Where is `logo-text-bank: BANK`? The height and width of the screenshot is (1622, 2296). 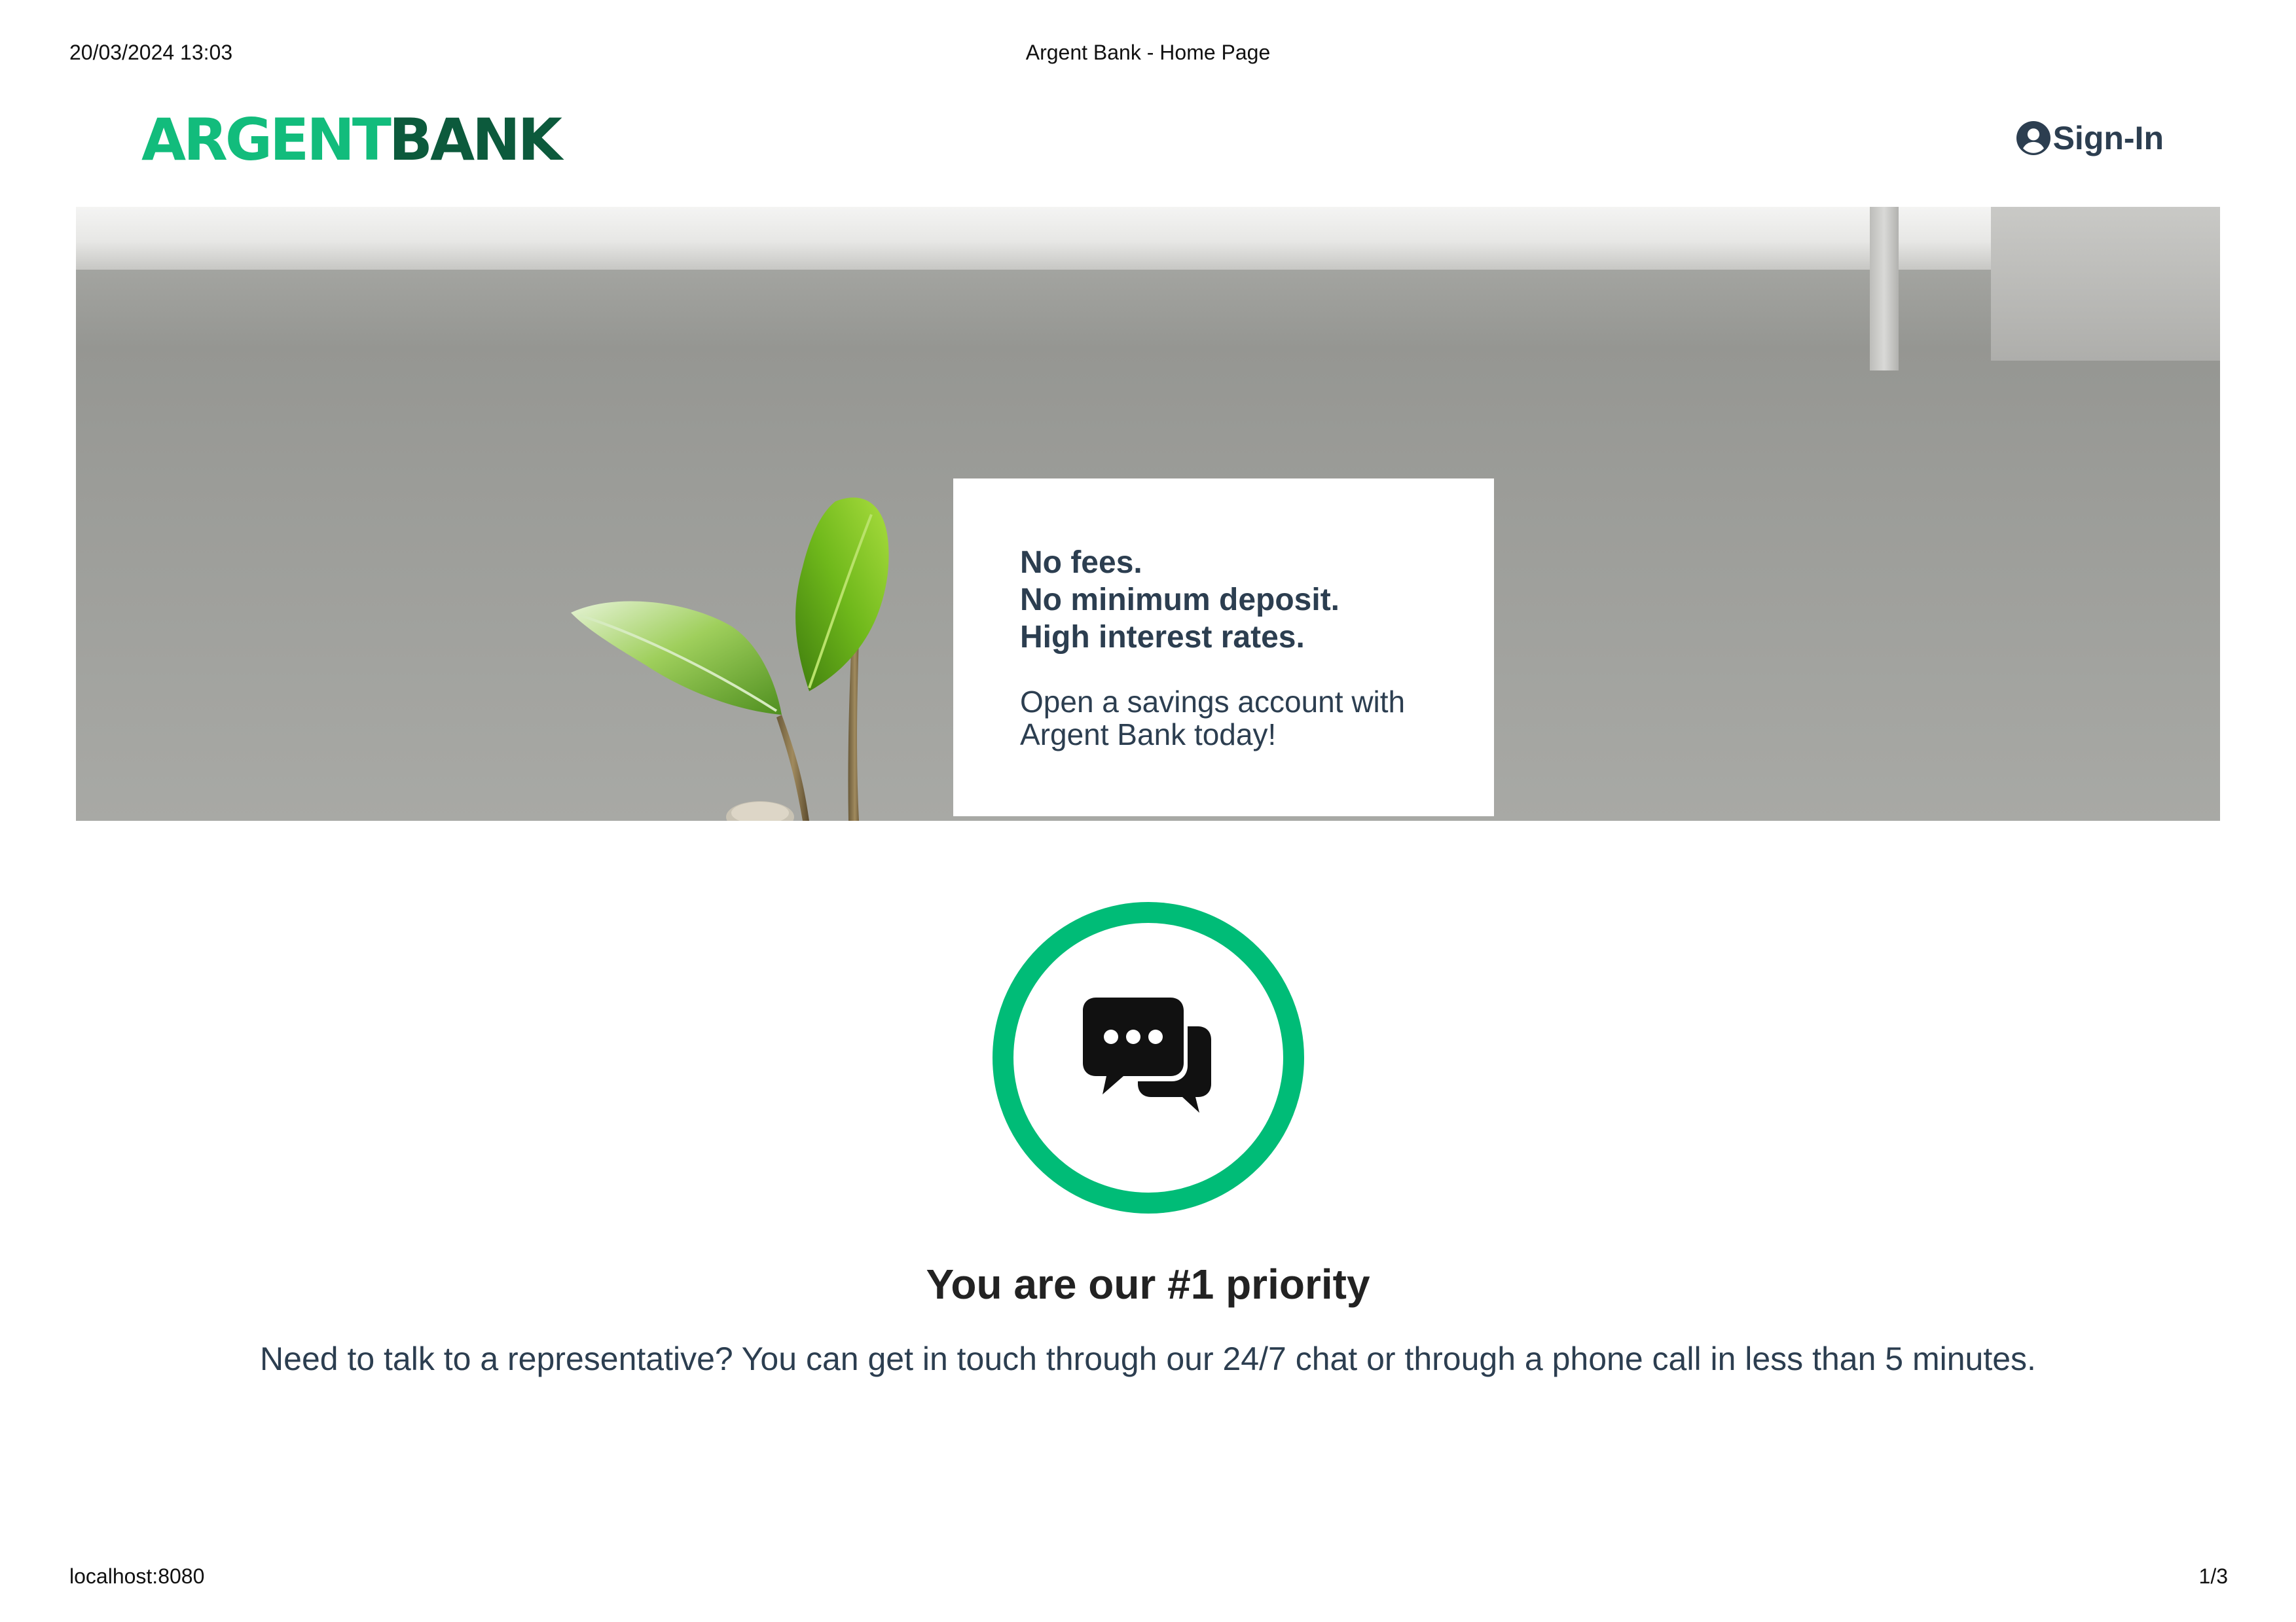
logo-text-bank: BANK is located at coordinates (475, 139).